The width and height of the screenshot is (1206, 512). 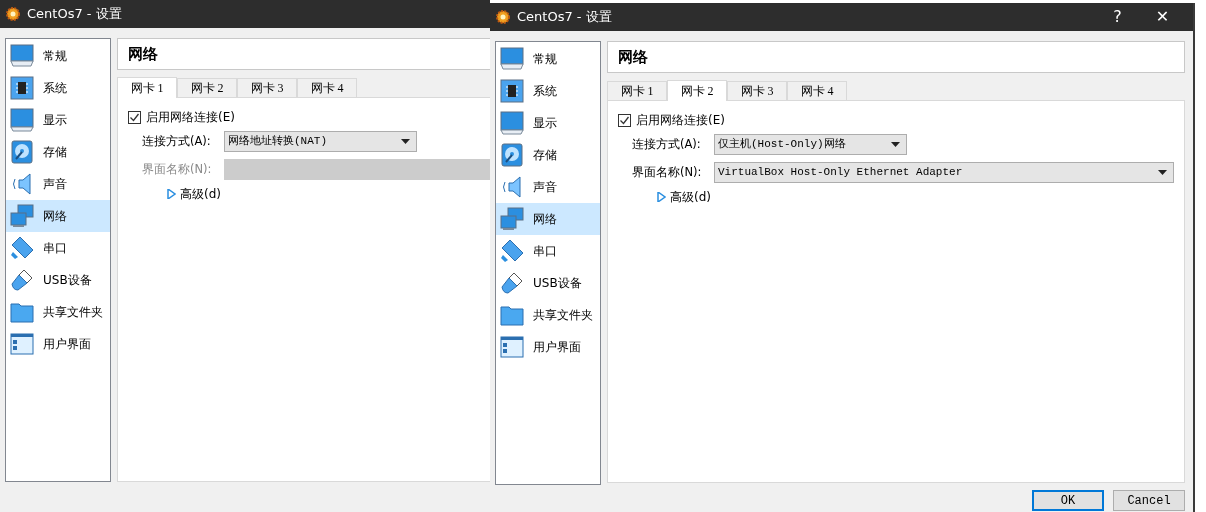 I want to click on help-button: ?, so click(x=1117, y=17).